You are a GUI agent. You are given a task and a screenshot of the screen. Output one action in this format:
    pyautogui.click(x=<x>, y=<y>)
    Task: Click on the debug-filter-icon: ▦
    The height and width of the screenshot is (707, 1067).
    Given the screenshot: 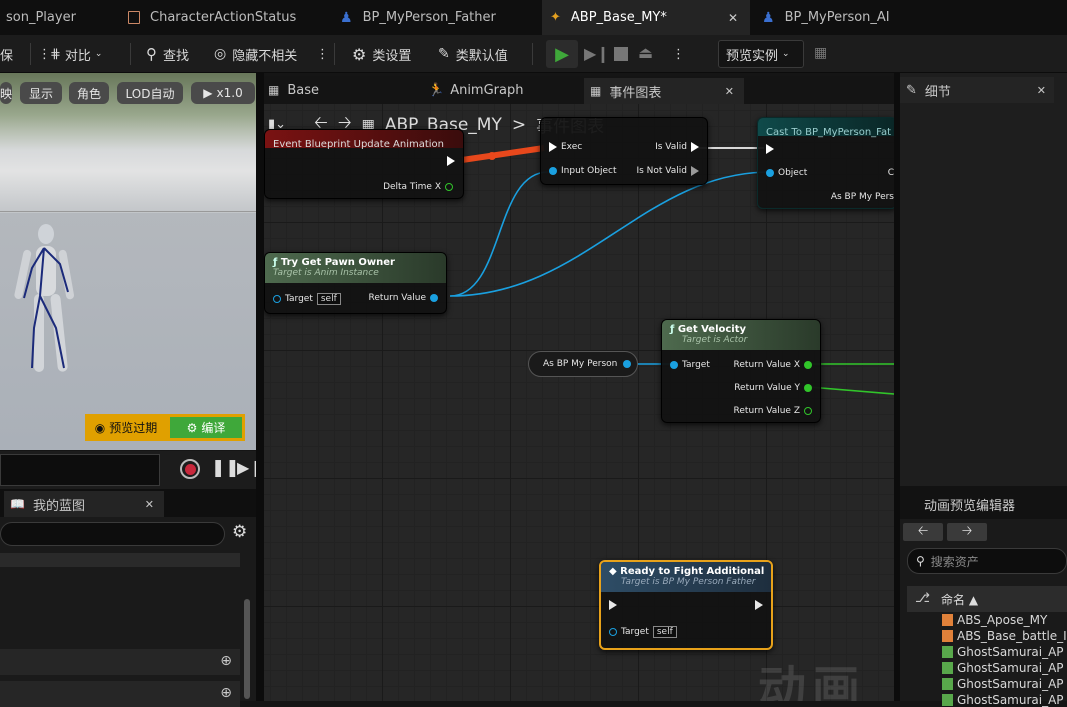 What is the action you would take?
    pyautogui.click(x=820, y=53)
    